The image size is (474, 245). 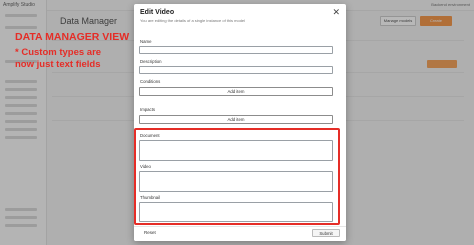 I want to click on modal-title: Edit Video, so click(x=157, y=12).